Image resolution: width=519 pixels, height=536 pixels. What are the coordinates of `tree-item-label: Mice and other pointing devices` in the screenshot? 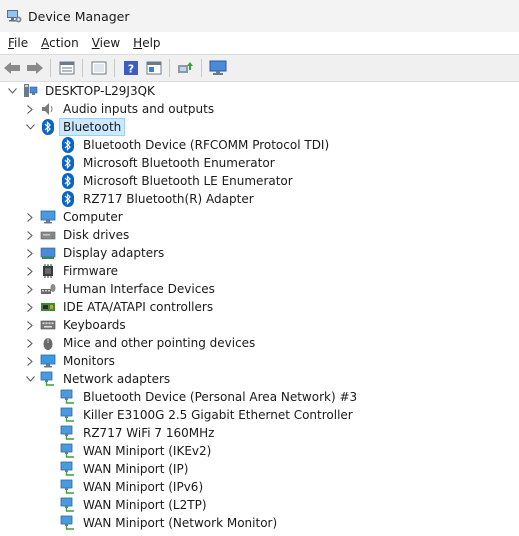 It's located at (159, 343).